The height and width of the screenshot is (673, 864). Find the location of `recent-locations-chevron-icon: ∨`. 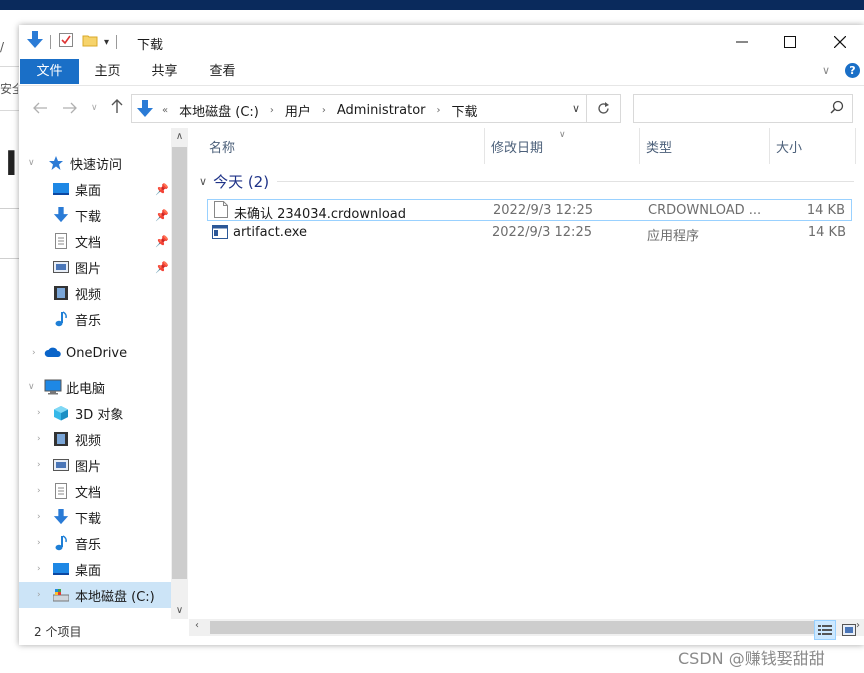

recent-locations-chevron-icon: ∨ is located at coordinates (94, 108).